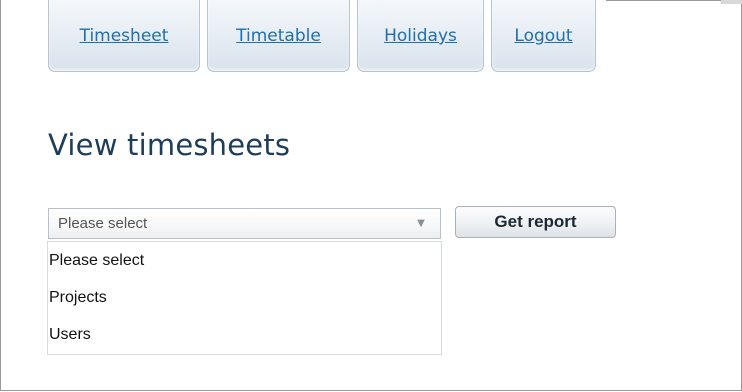 Image resolution: width=742 pixels, height=392 pixels. I want to click on report-type-combobox: ▼, so click(244, 223).